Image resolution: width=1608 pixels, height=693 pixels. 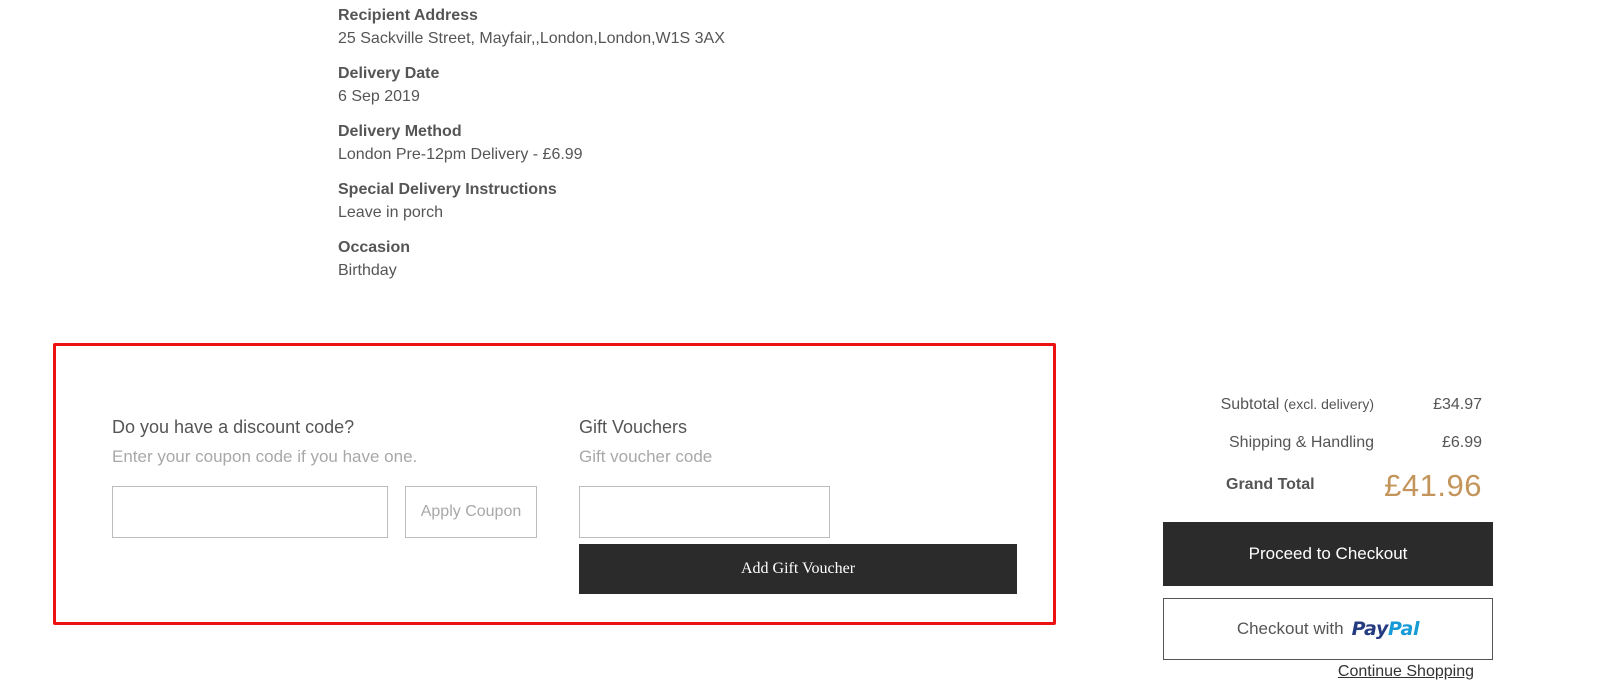 I want to click on paypal-logo-pal: Pal, so click(x=1404, y=629).